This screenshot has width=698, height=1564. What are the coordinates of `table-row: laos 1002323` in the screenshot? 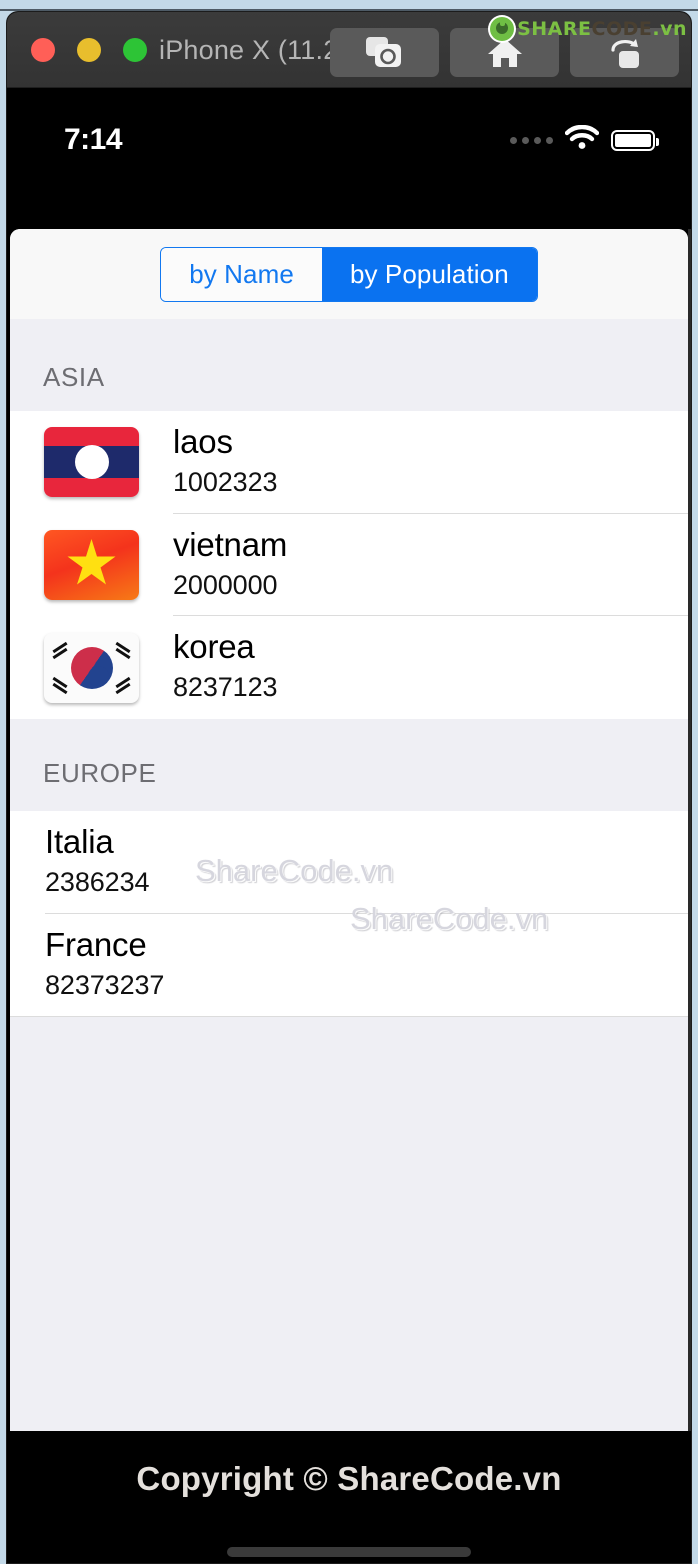 It's located at (349, 462).